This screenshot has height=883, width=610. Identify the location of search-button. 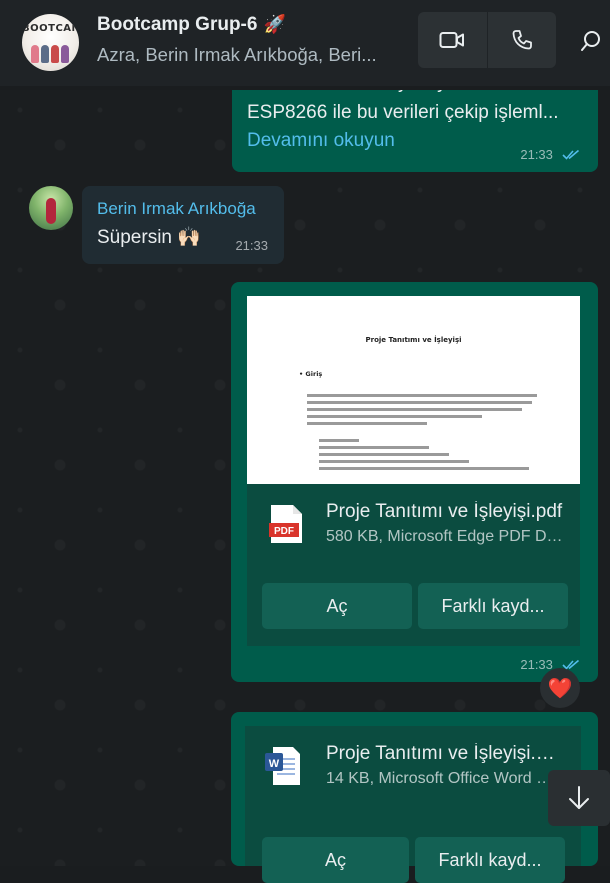
(591, 41).